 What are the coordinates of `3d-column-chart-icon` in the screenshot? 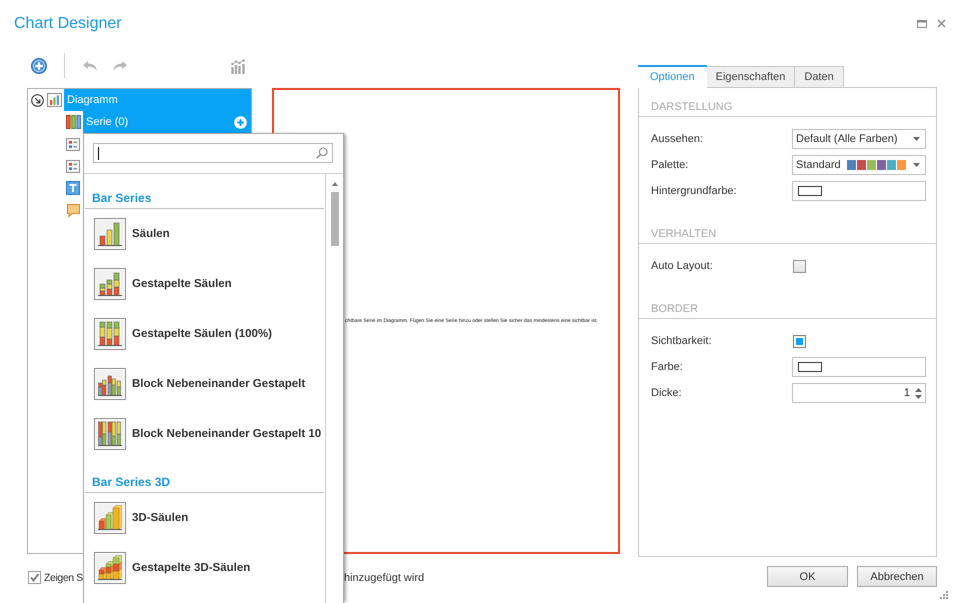 It's located at (110, 518).